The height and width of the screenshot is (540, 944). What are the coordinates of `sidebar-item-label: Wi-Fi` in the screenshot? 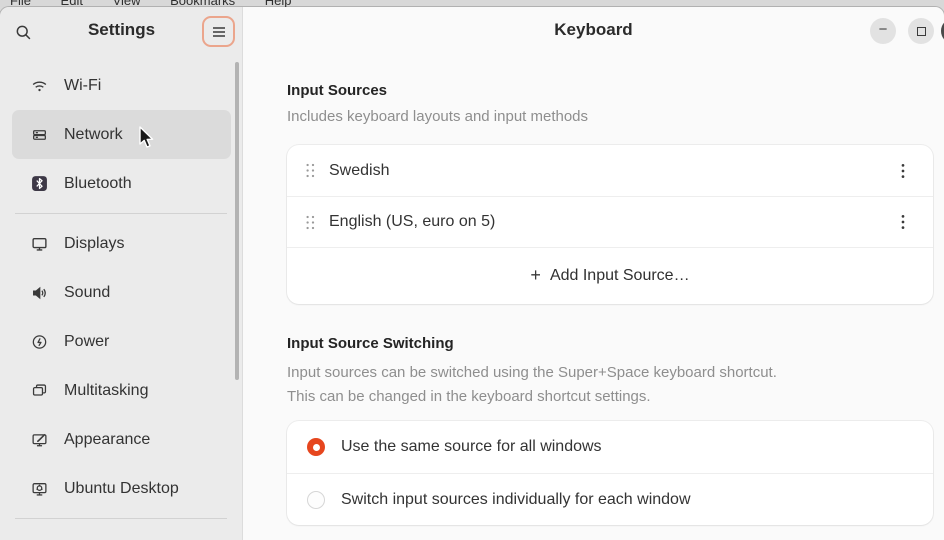 It's located at (83, 85).